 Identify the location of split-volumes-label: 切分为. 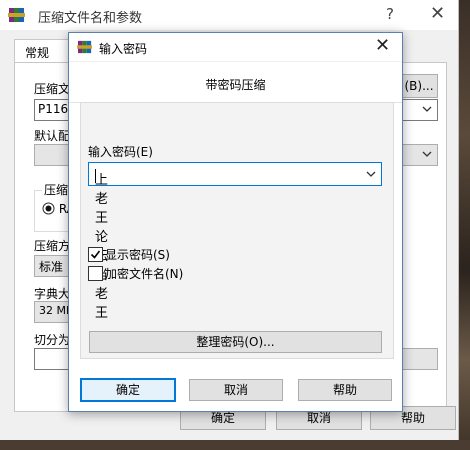
(52, 340).